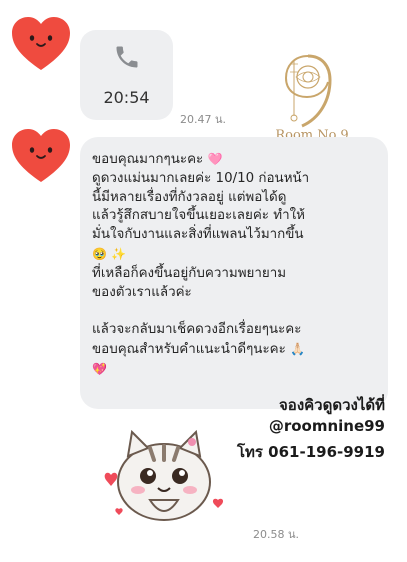 Image resolution: width=407 pixels, height=562 pixels. I want to click on pray-emoji: 🙏🏻, so click(298, 349).